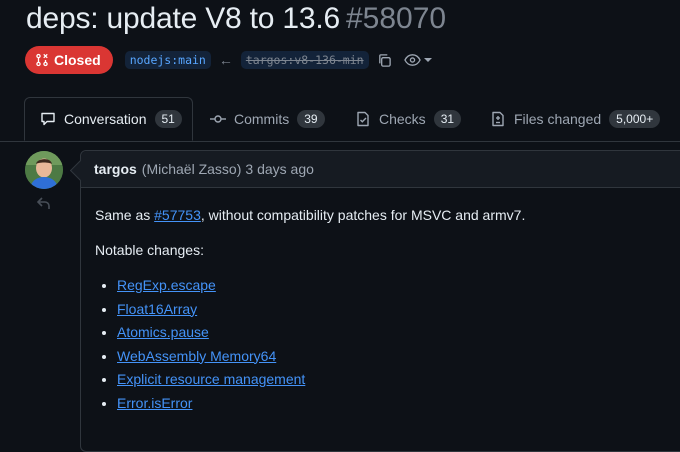  What do you see at coordinates (363, 119) in the screenshot?
I see `checklist-icon` at bounding box center [363, 119].